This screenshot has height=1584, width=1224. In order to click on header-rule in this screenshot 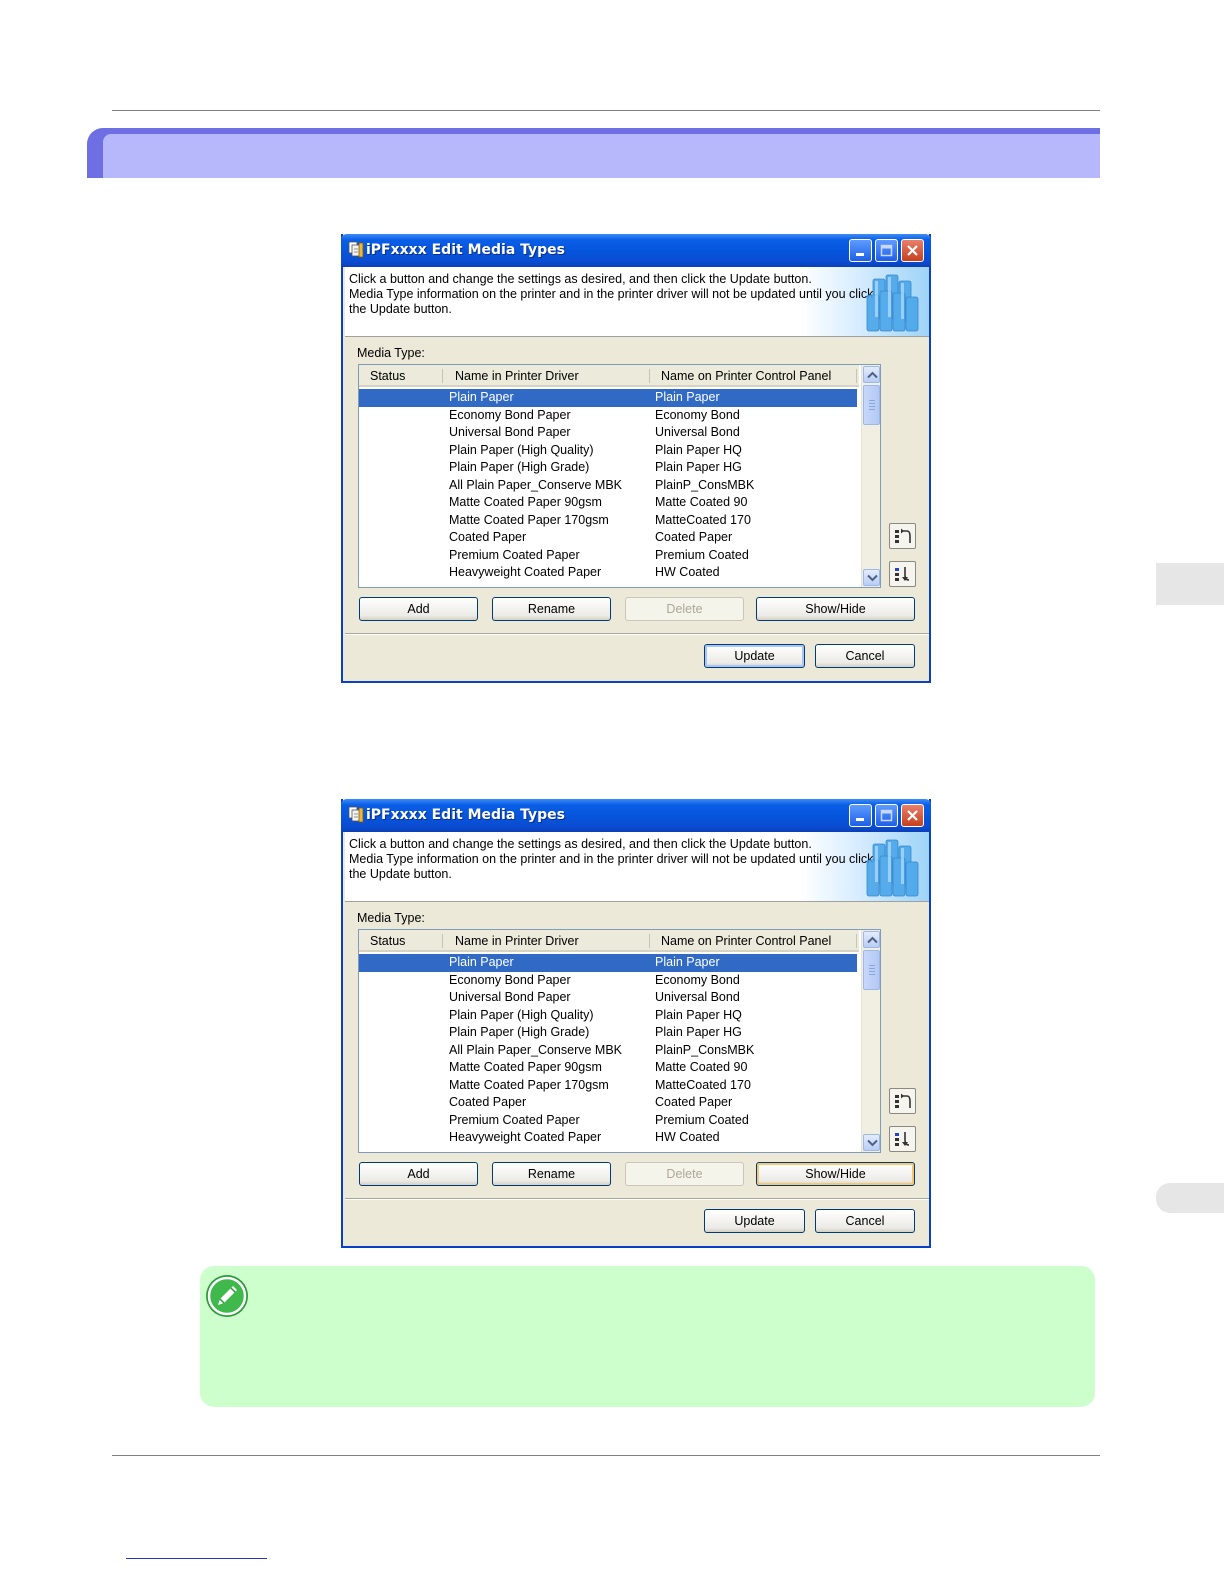, I will do `click(606, 110)`.